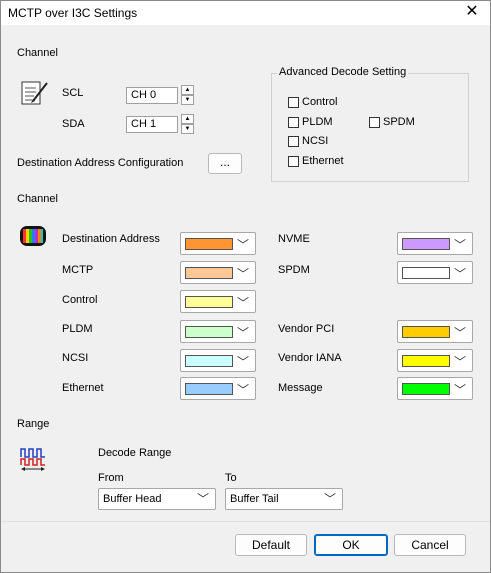 This screenshot has height=573, width=491. Describe the element at coordinates (73, 93) in the screenshot. I see `scl-label: SCL` at that location.